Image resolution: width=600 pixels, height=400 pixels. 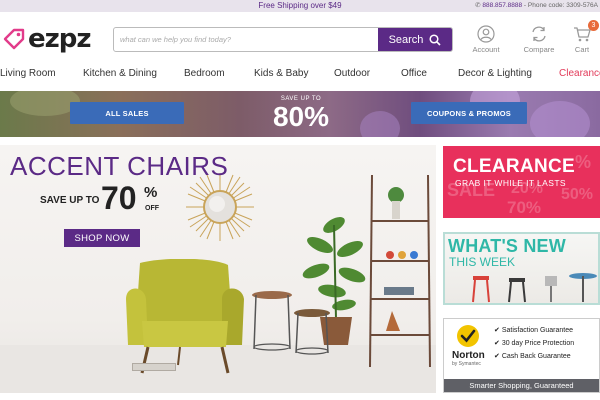 What do you see at coordinates (521, 385) in the screenshot?
I see `norton-footer: Smarter Shopping, Guaranteed` at bounding box center [521, 385].